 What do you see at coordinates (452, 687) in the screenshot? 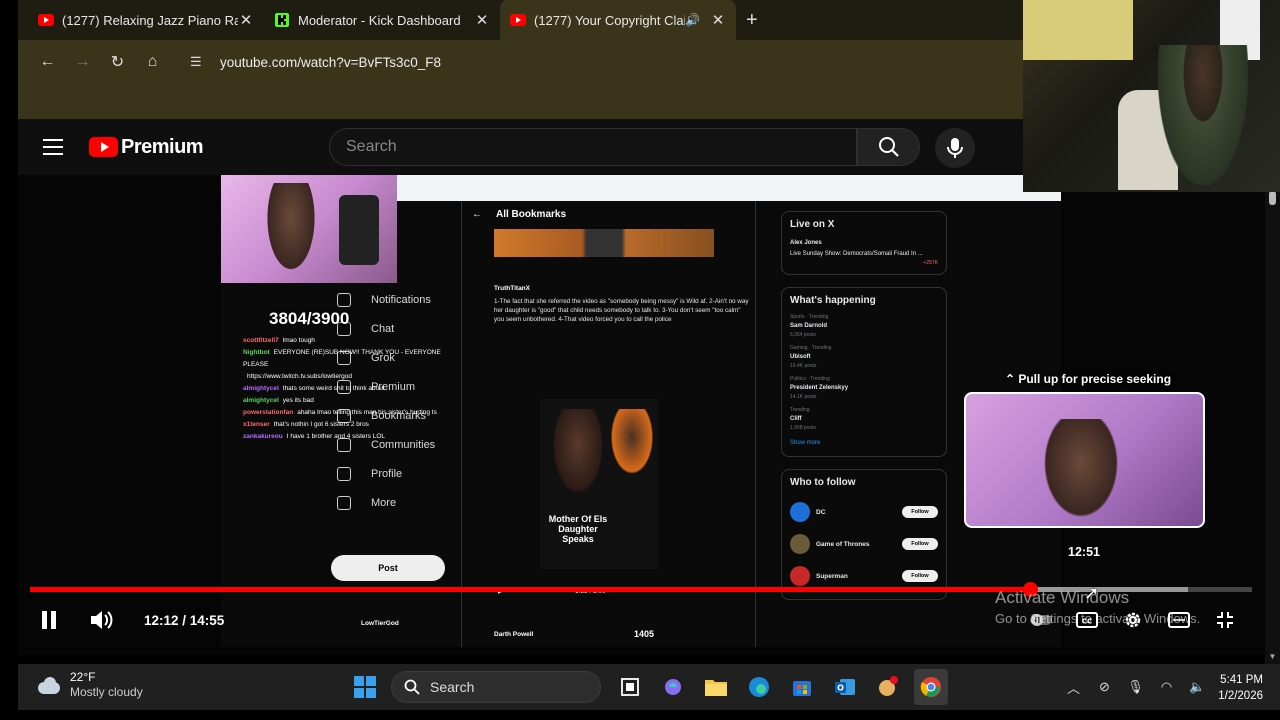
I see `taskbar-search-label: Search` at bounding box center [452, 687].